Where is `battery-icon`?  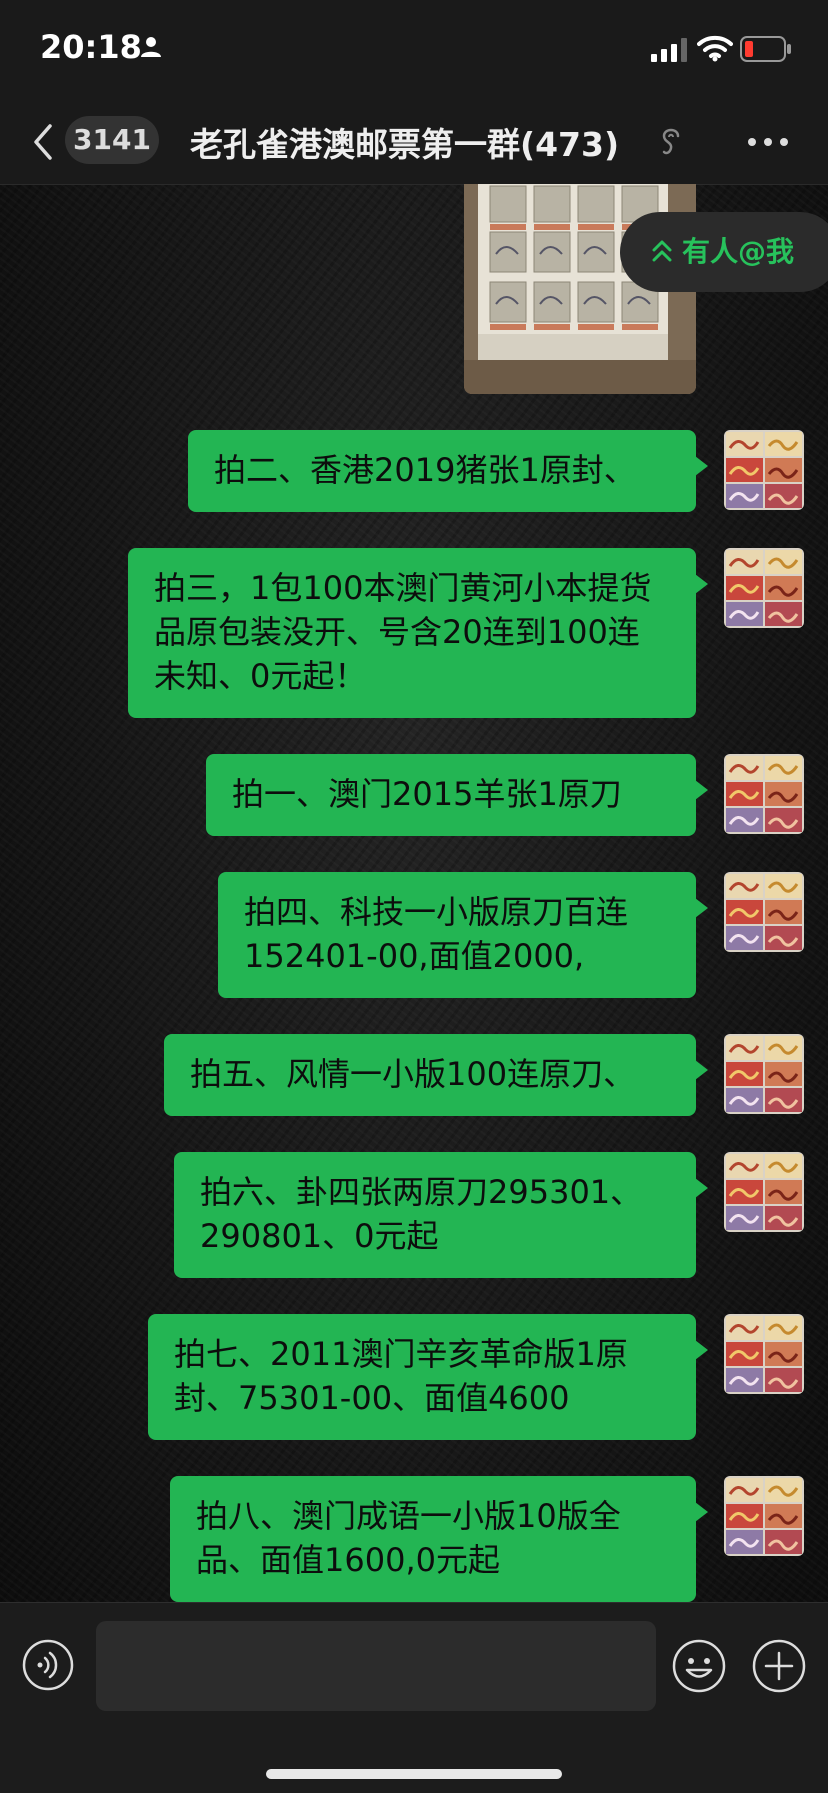
battery-icon is located at coordinates (765, 49).